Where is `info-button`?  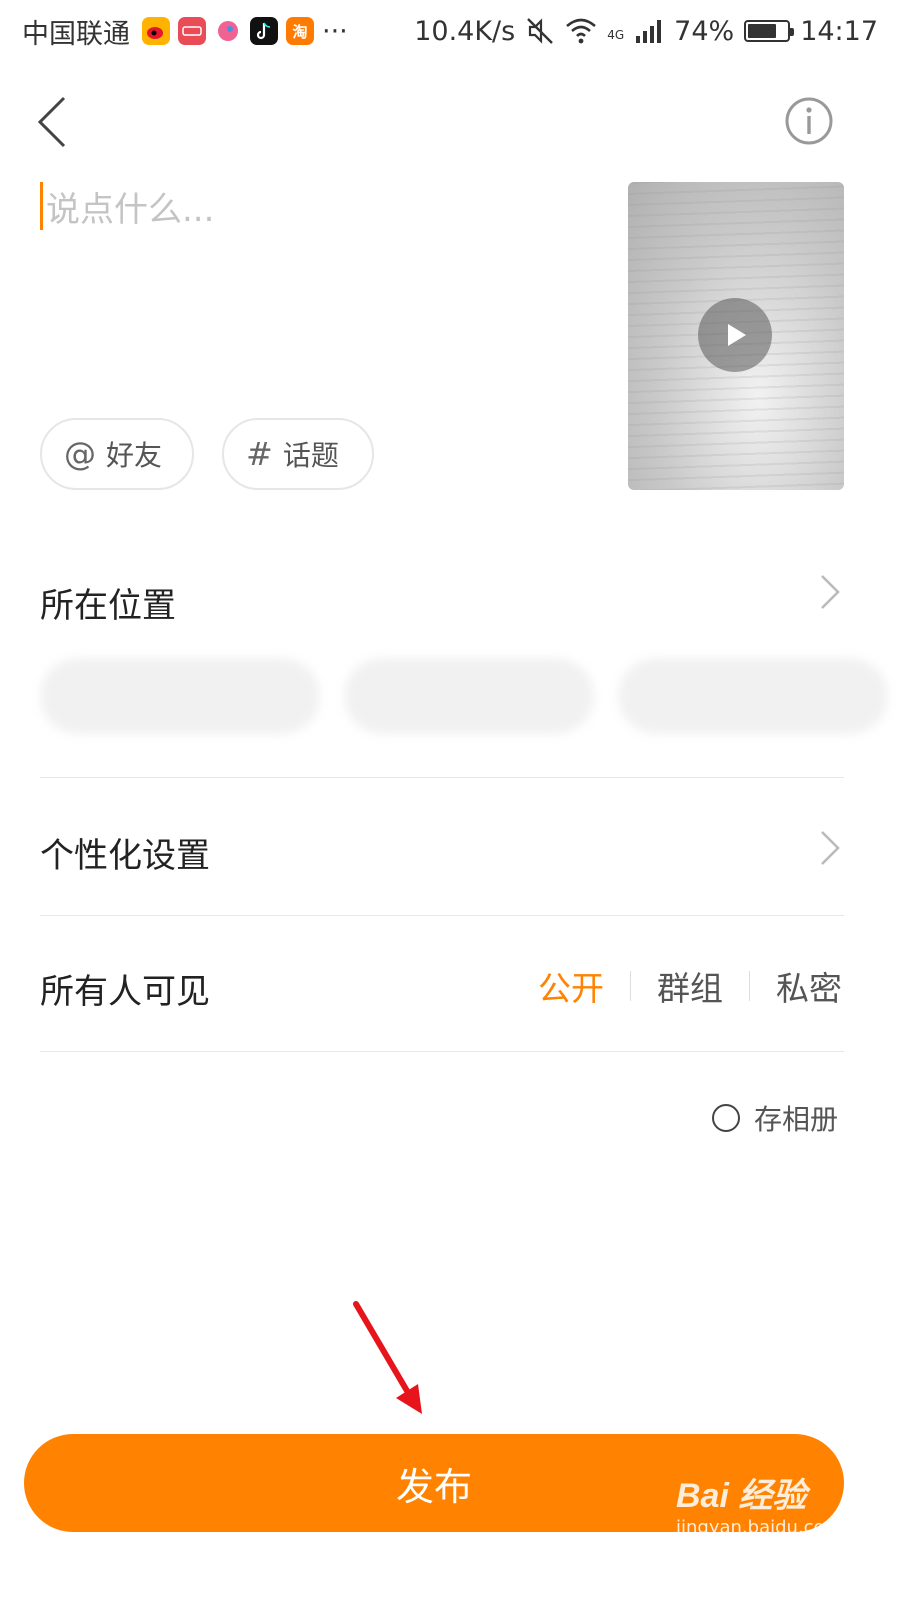 info-button is located at coordinates (809, 121).